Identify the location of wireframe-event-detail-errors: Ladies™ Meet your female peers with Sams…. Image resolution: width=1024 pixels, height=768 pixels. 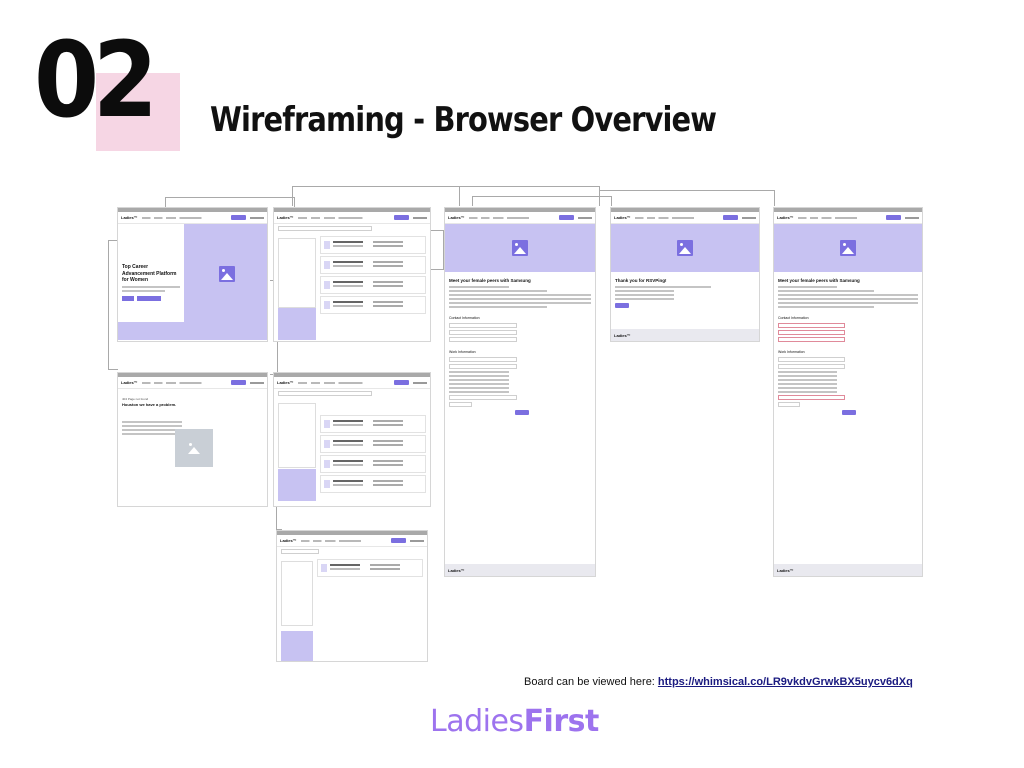
(848, 392).